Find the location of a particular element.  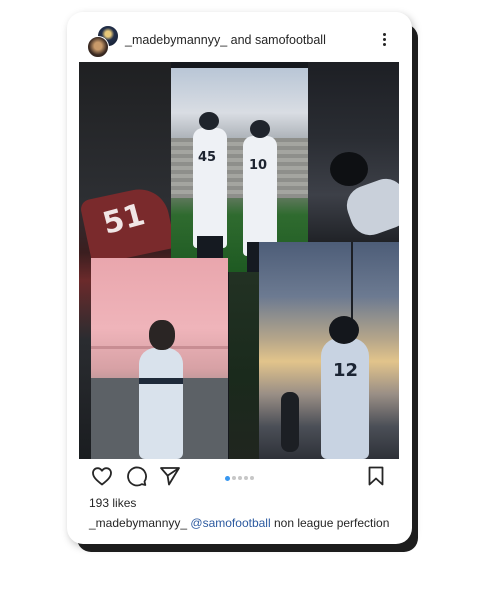

carousel-indicator is located at coordinates (240, 479).